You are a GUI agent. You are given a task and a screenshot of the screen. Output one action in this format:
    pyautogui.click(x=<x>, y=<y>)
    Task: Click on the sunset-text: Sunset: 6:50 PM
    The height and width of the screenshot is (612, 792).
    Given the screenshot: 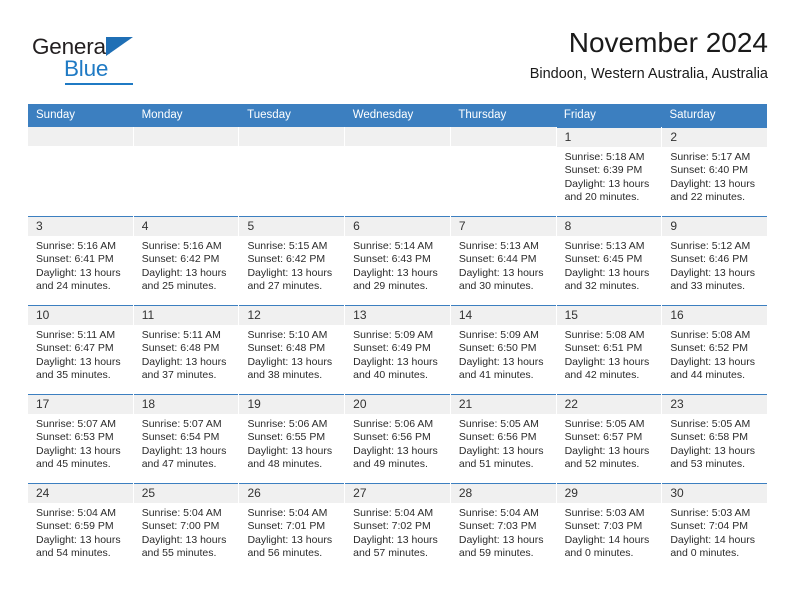 What is the action you would take?
    pyautogui.click(x=497, y=348)
    